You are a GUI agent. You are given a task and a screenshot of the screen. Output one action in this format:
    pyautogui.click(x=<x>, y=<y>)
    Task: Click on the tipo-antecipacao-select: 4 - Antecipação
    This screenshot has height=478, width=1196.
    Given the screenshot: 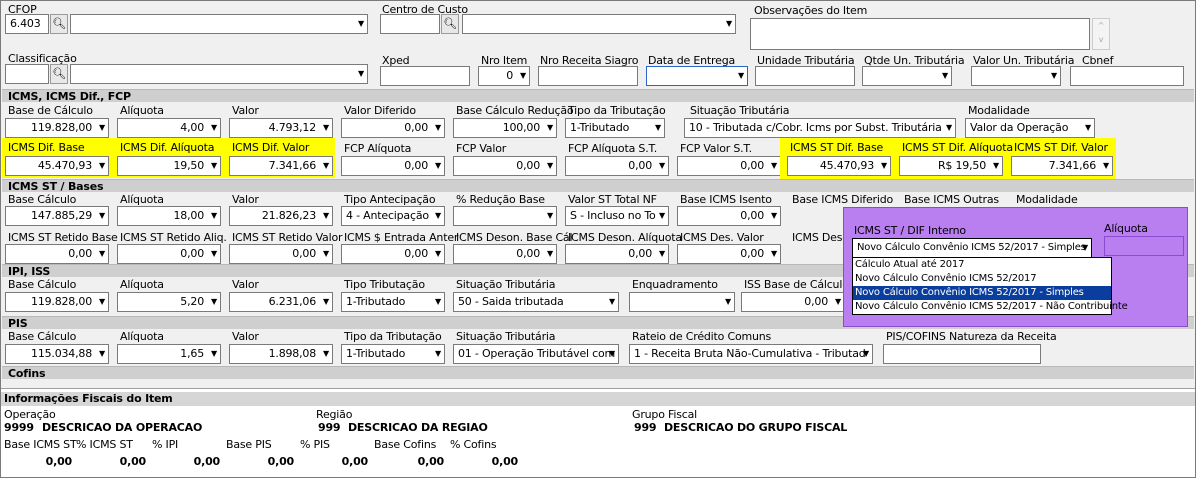 What is the action you would take?
    pyautogui.click(x=393, y=216)
    